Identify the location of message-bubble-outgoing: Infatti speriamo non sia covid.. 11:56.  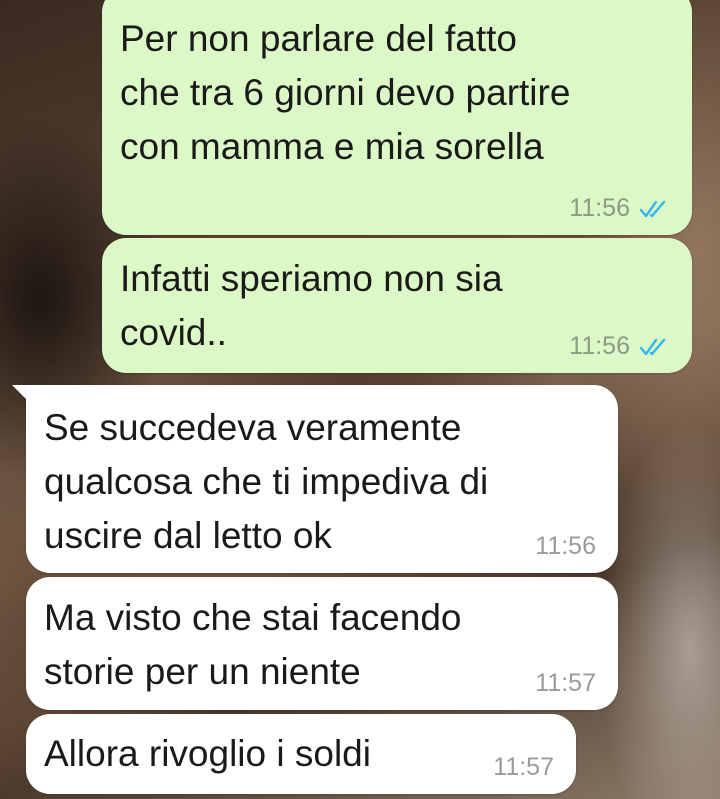
(397, 305).